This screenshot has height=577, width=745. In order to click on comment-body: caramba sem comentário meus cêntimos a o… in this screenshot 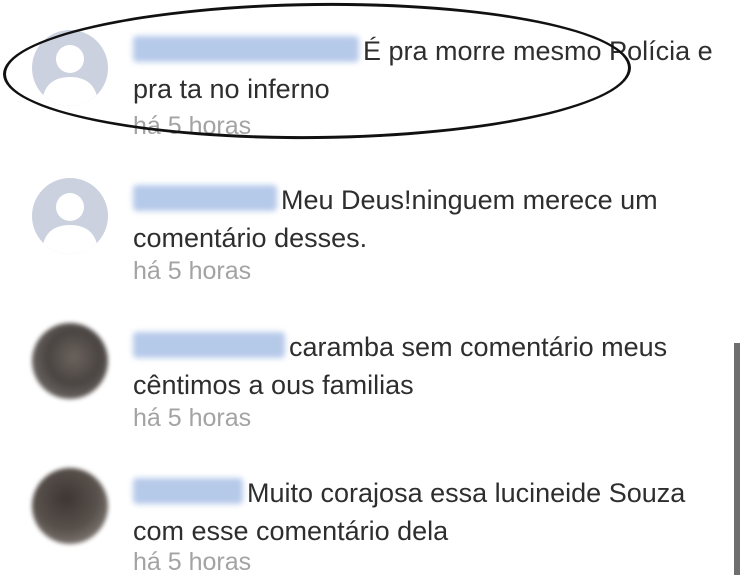, I will do `click(428, 366)`.